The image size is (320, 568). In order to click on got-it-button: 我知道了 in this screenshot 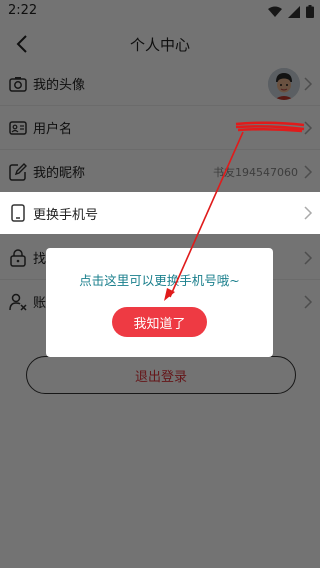, I will do `click(159, 322)`.